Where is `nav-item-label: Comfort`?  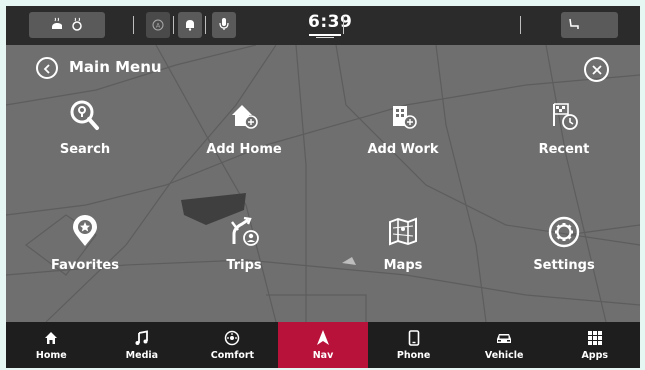 nav-item-label: Comfort is located at coordinates (232, 355).